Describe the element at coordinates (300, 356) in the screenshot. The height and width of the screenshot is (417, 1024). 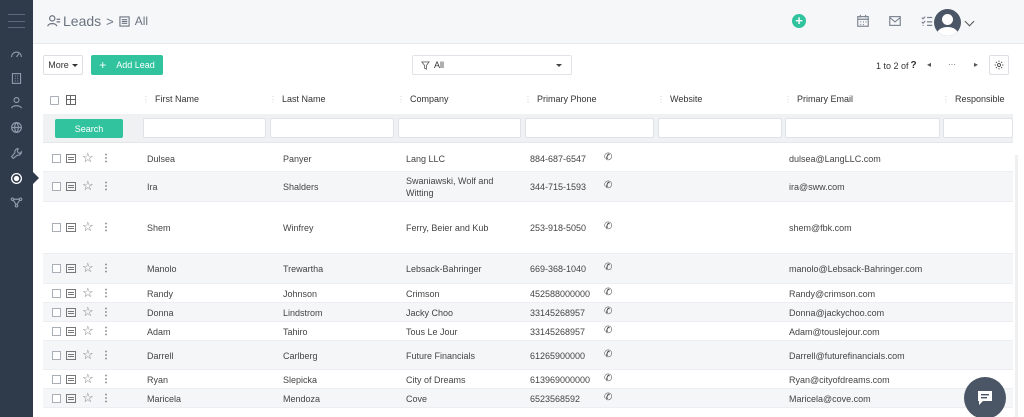
I see `cell-last-name: Carlberg` at that location.